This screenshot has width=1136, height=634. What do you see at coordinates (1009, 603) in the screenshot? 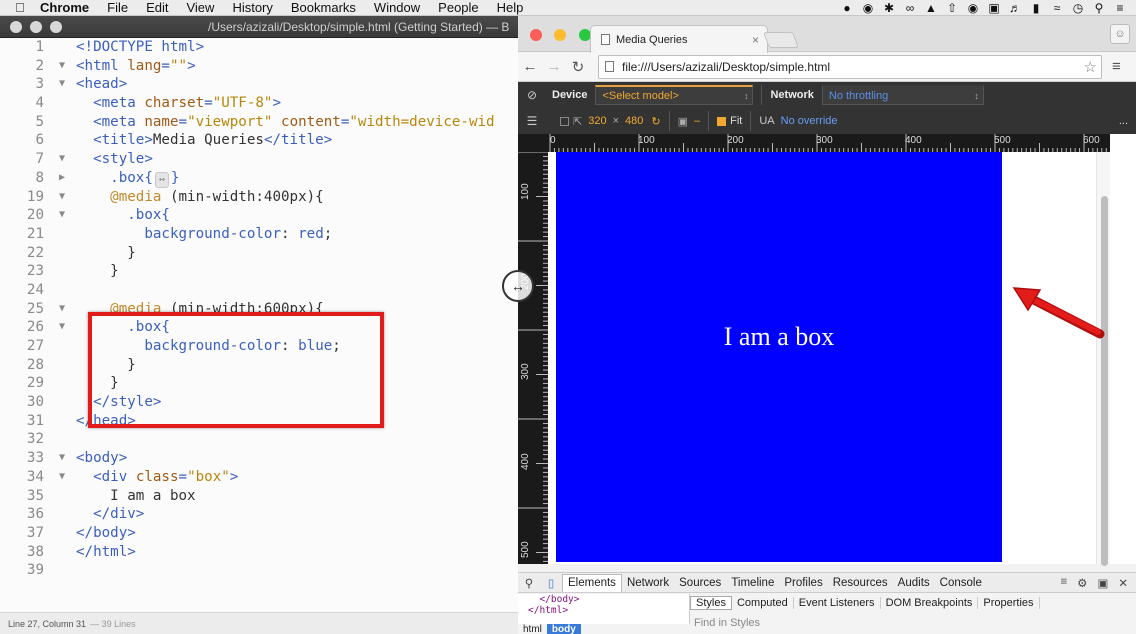
I see `tab-properties: Properties` at bounding box center [1009, 603].